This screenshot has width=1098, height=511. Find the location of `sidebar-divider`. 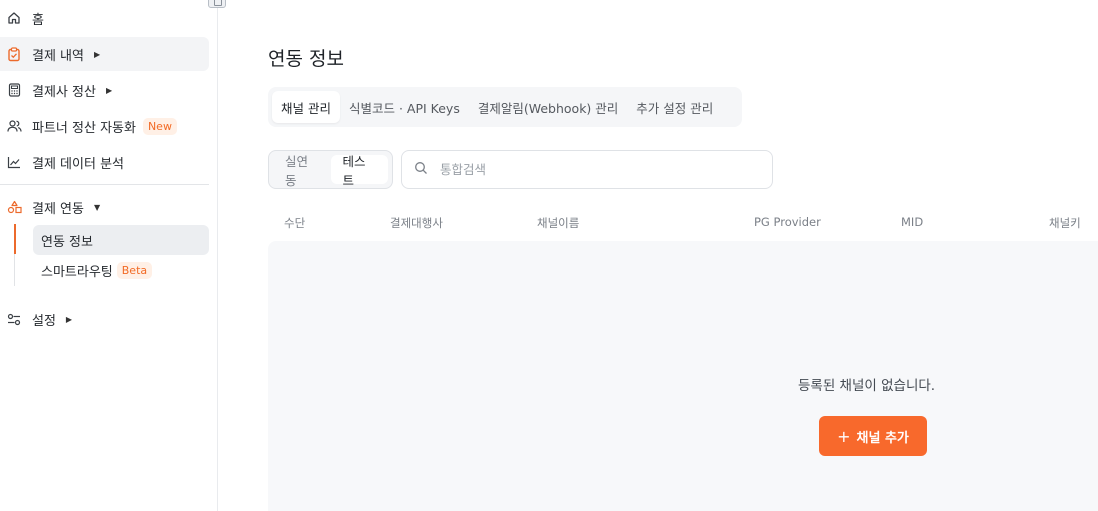

sidebar-divider is located at coordinates (104, 184).